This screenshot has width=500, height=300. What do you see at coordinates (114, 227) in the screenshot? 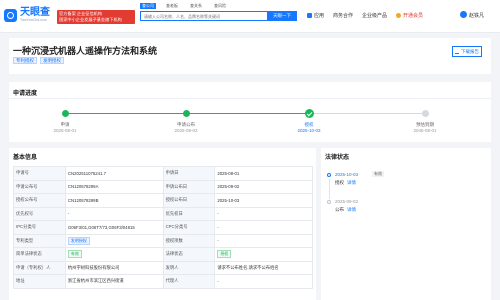
I see `info-value: G06F3/01,G06T7/73,G06F3/04815` at bounding box center [114, 227].